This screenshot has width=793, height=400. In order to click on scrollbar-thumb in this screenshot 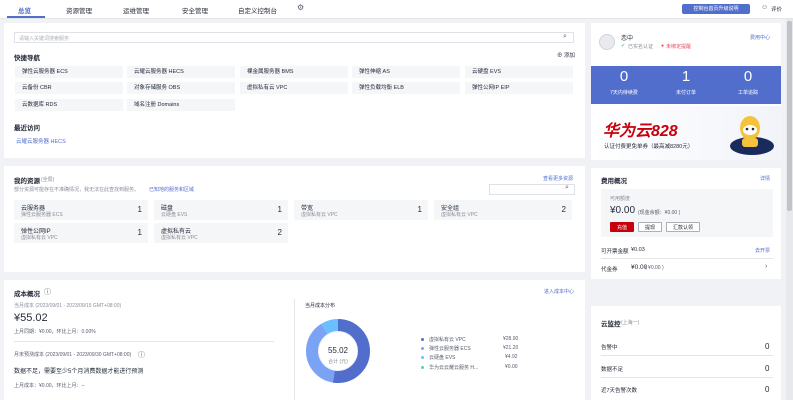, I will do `click(789, 116)`.